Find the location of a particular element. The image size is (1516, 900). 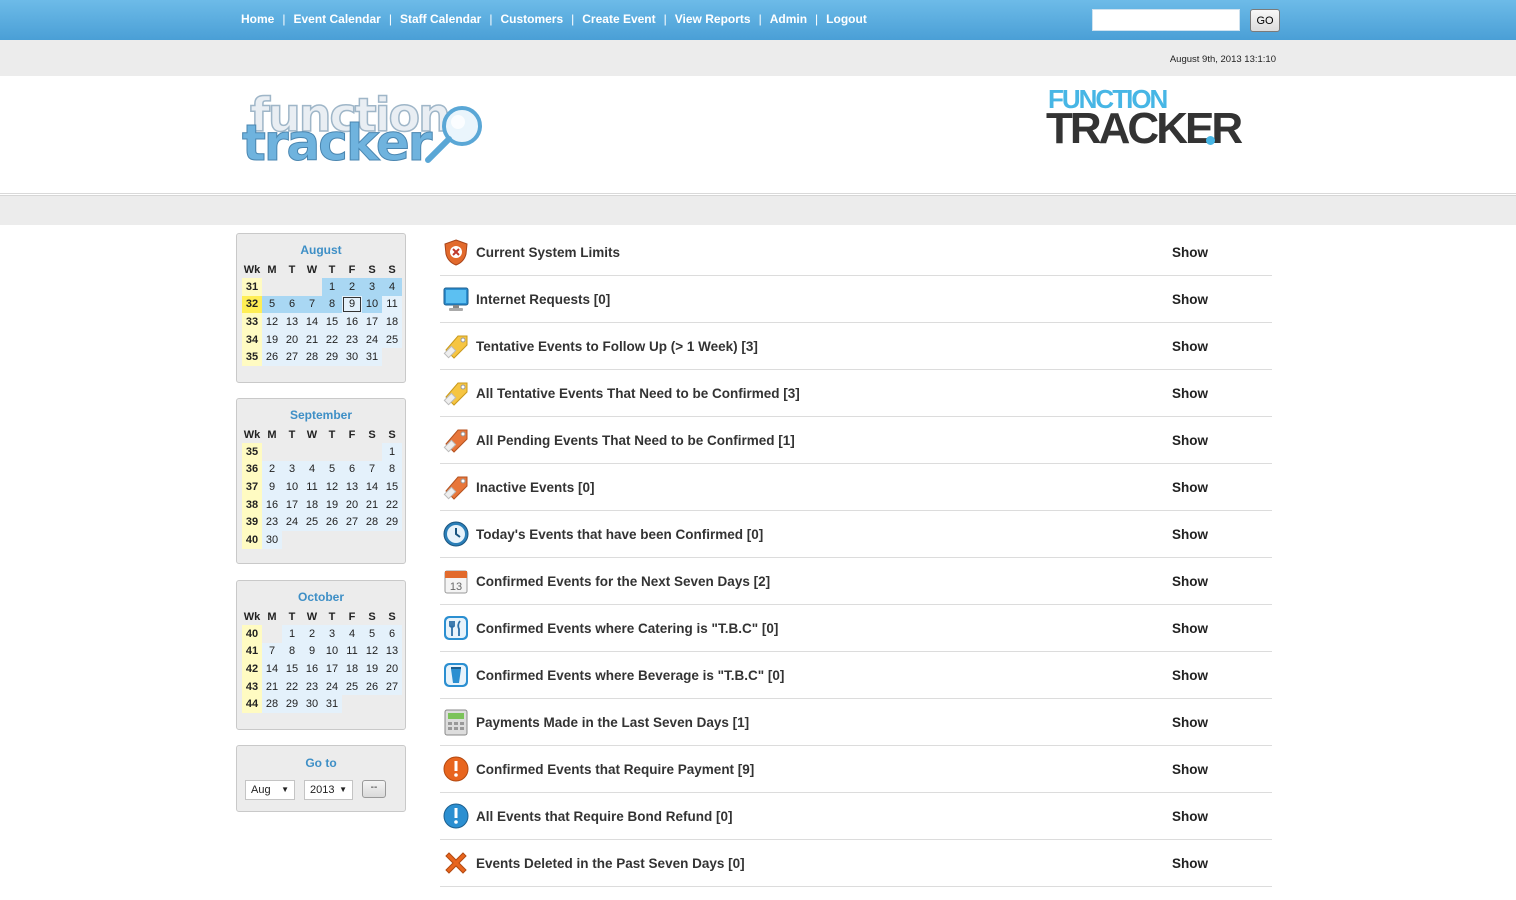

calendar-day-cell: 24 is located at coordinates (292, 522).